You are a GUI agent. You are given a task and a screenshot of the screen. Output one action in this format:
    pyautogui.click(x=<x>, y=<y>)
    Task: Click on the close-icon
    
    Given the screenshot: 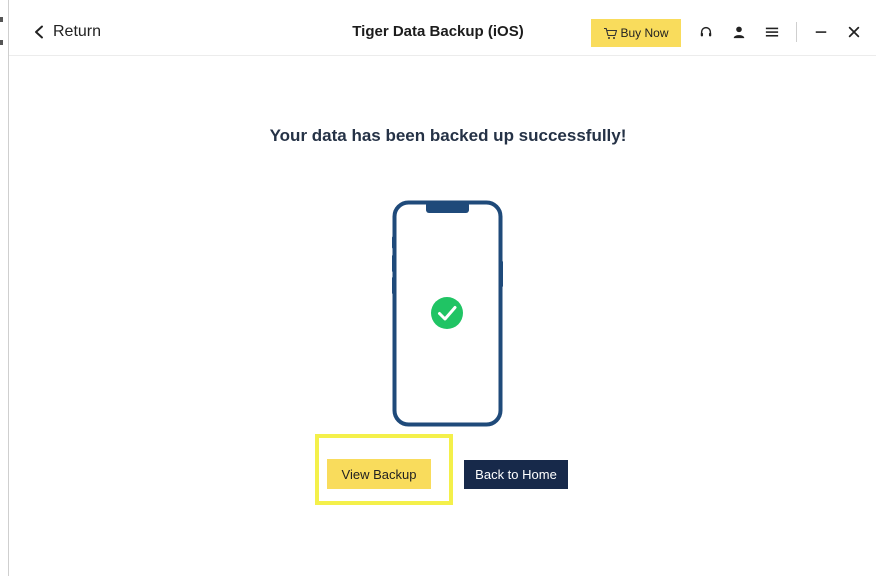 What is the action you would take?
    pyautogui.click(x=854, y=32)
    